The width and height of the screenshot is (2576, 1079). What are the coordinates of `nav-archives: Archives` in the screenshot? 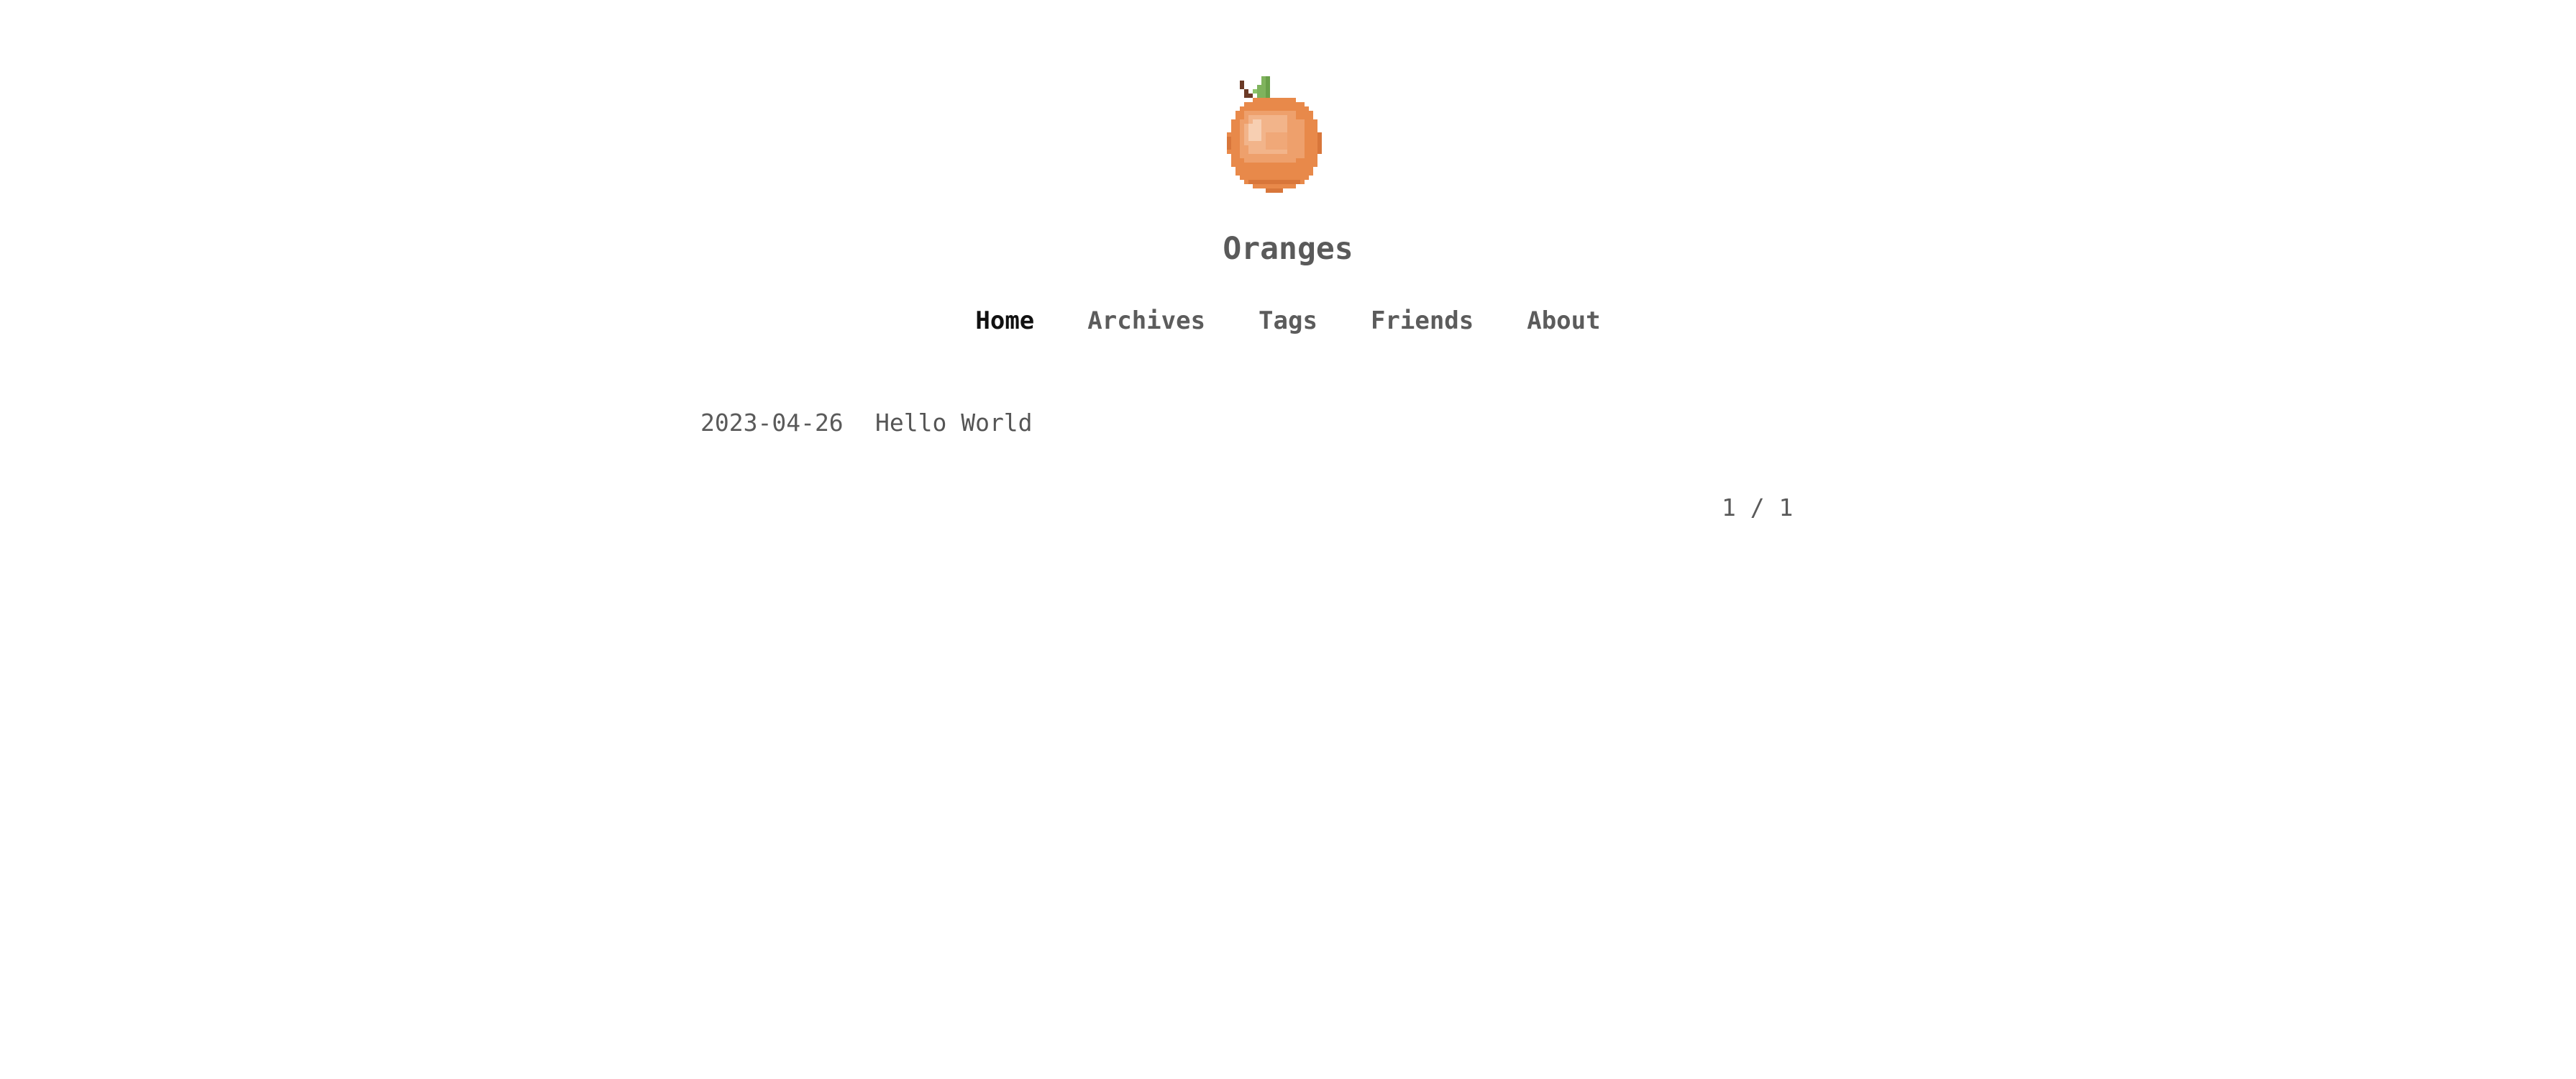 It's located at (1146, 321).